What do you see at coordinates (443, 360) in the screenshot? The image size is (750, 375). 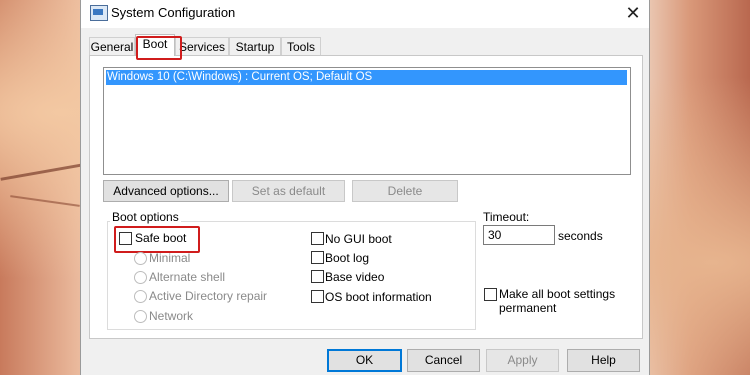 I see `cancel-button: Cancel` at bounding box center [443, 360].